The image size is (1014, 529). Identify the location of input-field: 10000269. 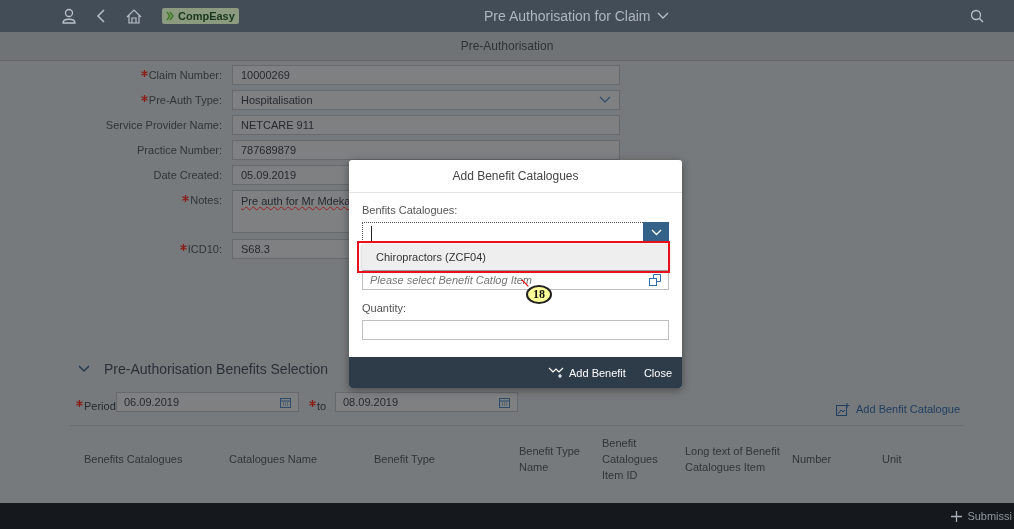
(426, 75).